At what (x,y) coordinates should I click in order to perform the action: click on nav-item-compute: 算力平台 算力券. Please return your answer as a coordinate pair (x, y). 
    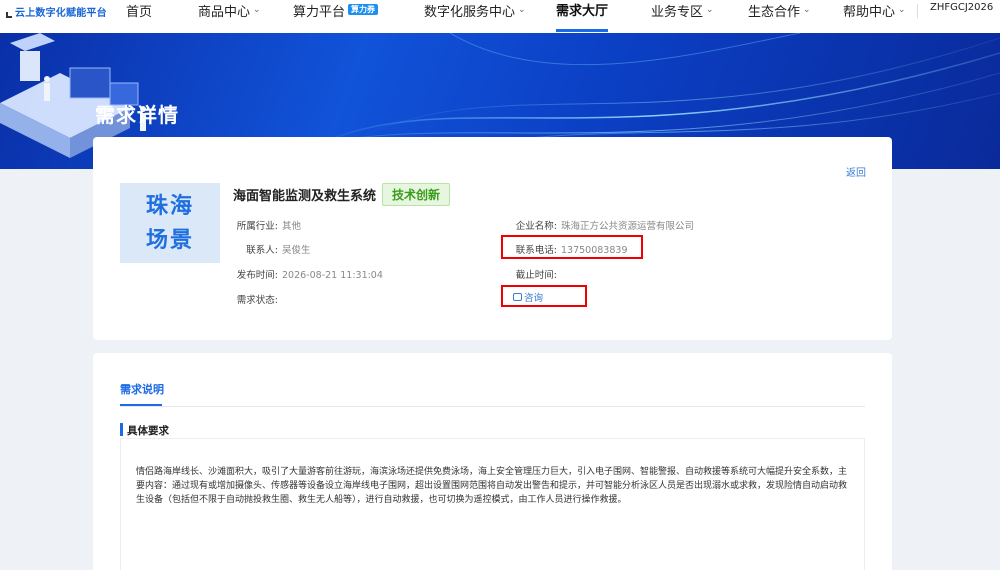
    Looking at the image, I should click on (336, 16).